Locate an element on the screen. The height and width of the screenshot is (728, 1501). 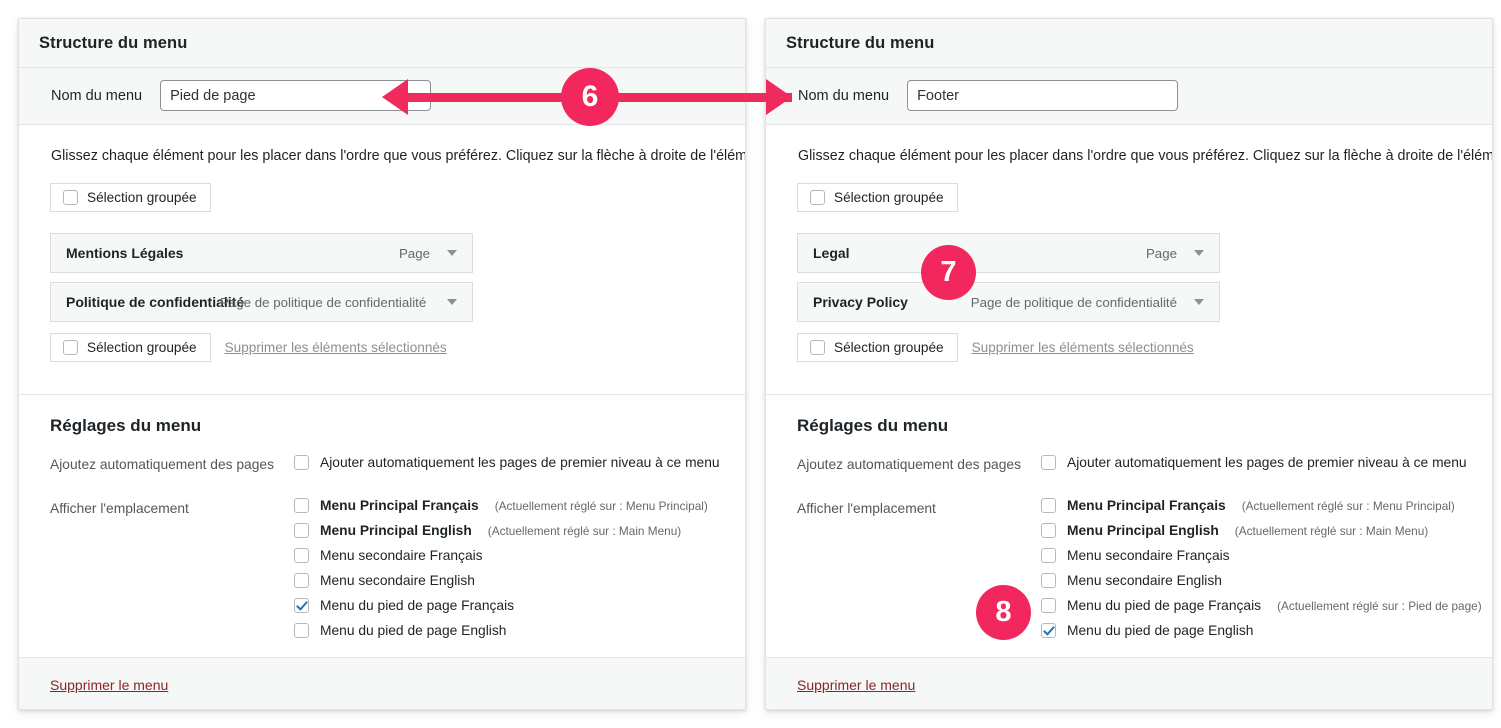
menu-name-row: Nom du menu is located at coordinates (382, 96).